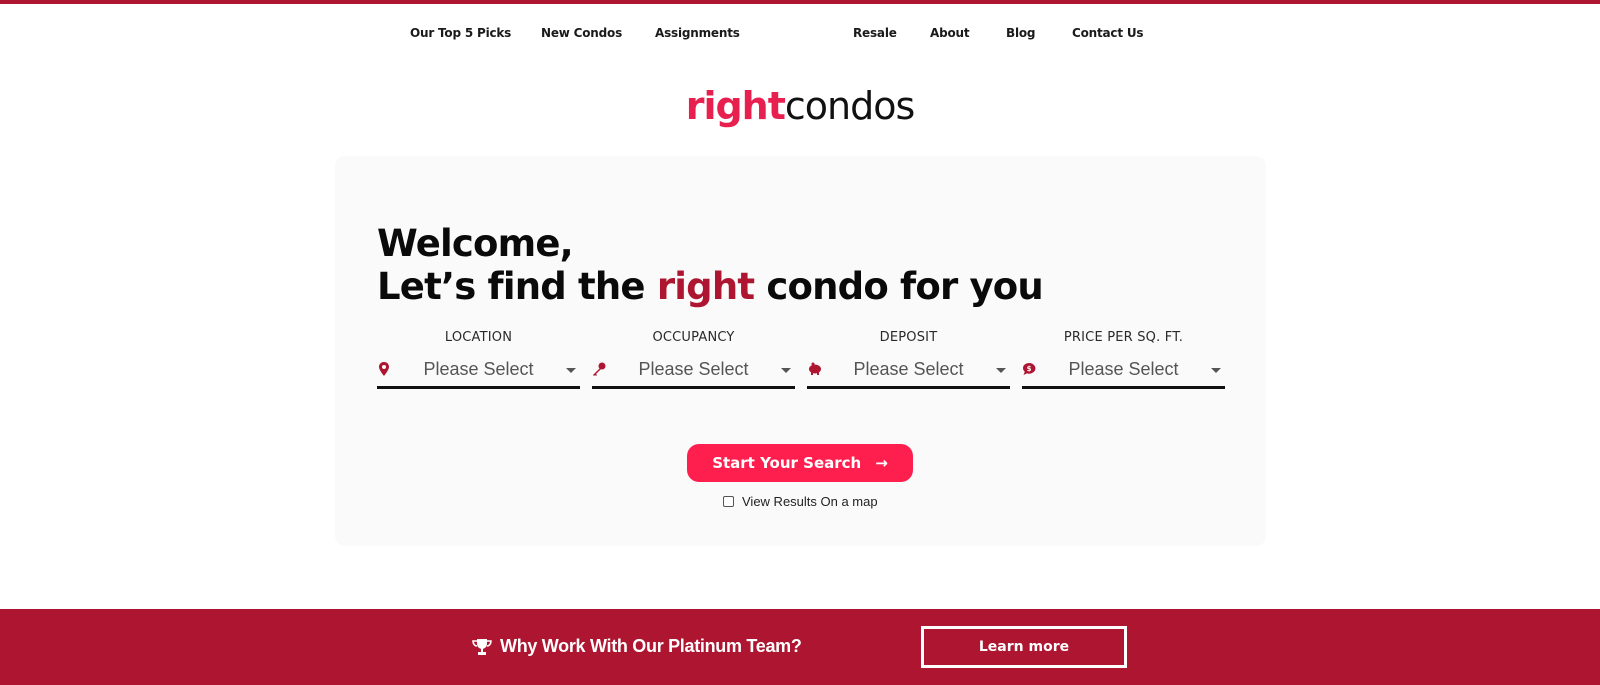 The image size is (1600, 685). I want to click on price-select: $ Please Select, so click(1123, 373).